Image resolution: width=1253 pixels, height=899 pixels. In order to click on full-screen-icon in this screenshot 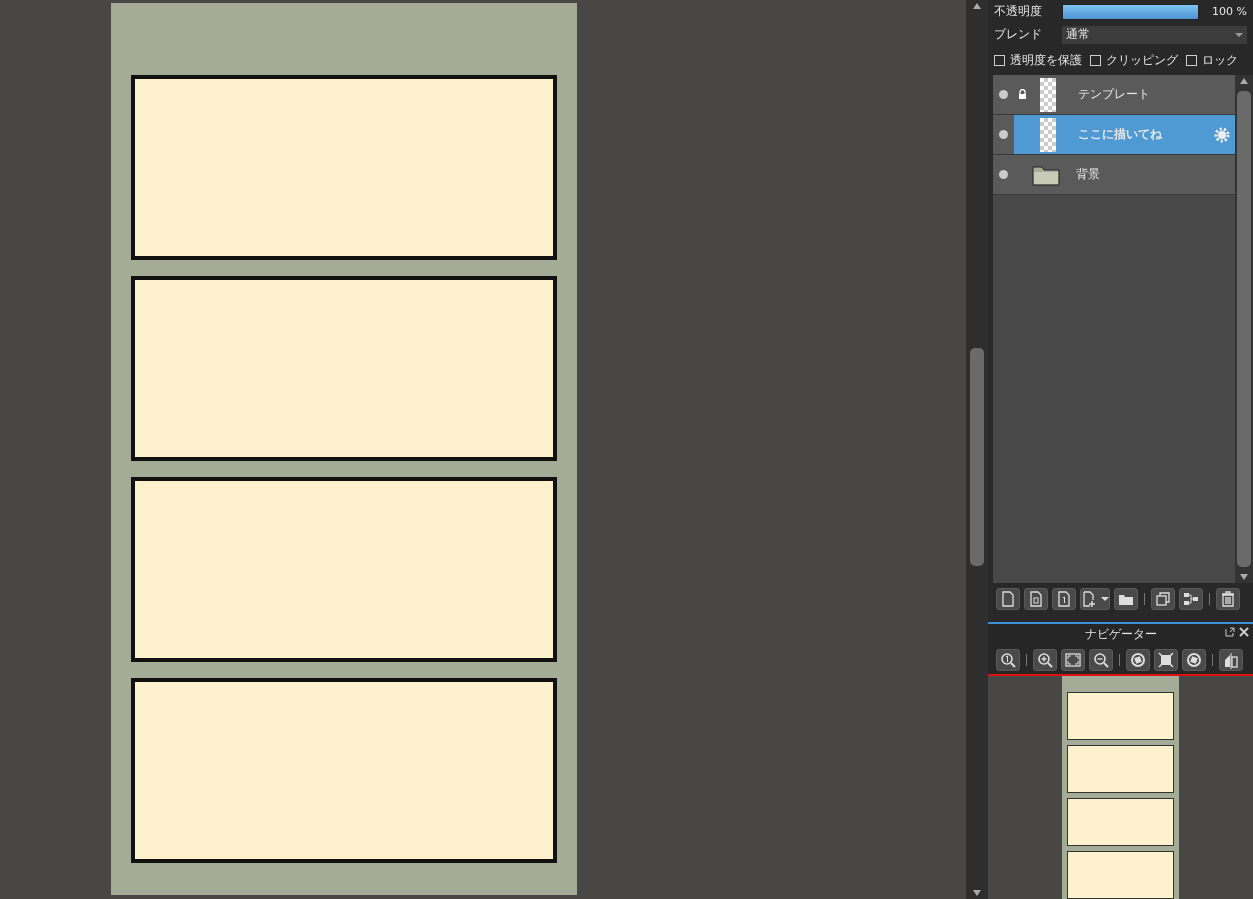, I will do `click(1166, 660)`.